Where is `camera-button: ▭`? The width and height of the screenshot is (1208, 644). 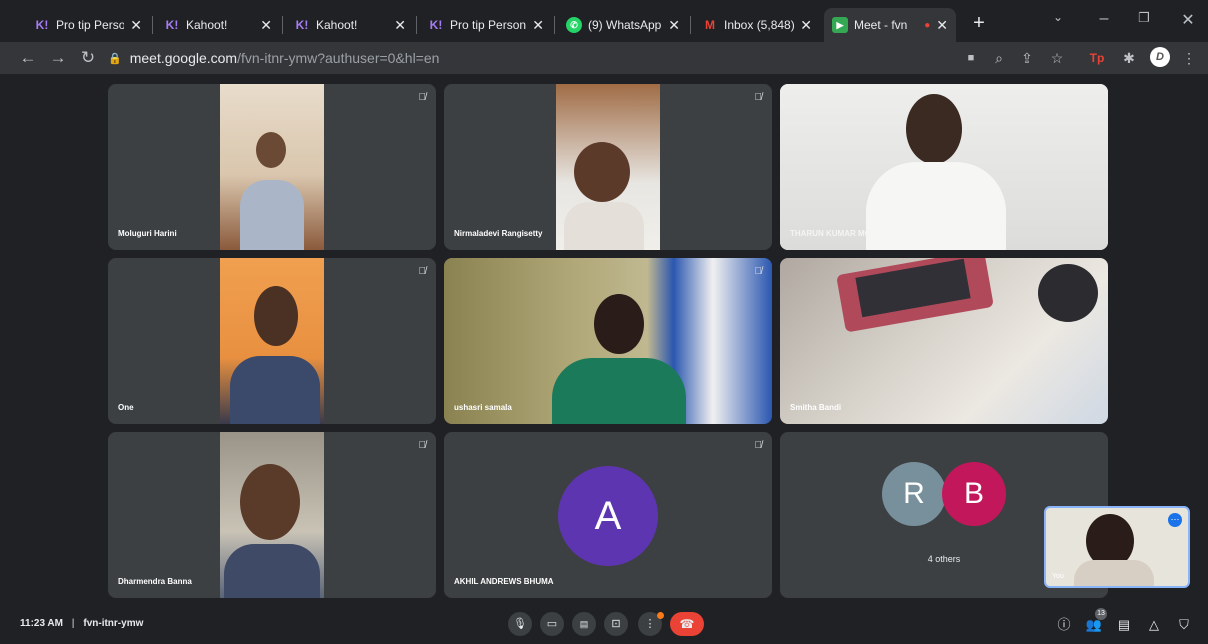
camera-button: ▭ is located at coordinates (552, 624).